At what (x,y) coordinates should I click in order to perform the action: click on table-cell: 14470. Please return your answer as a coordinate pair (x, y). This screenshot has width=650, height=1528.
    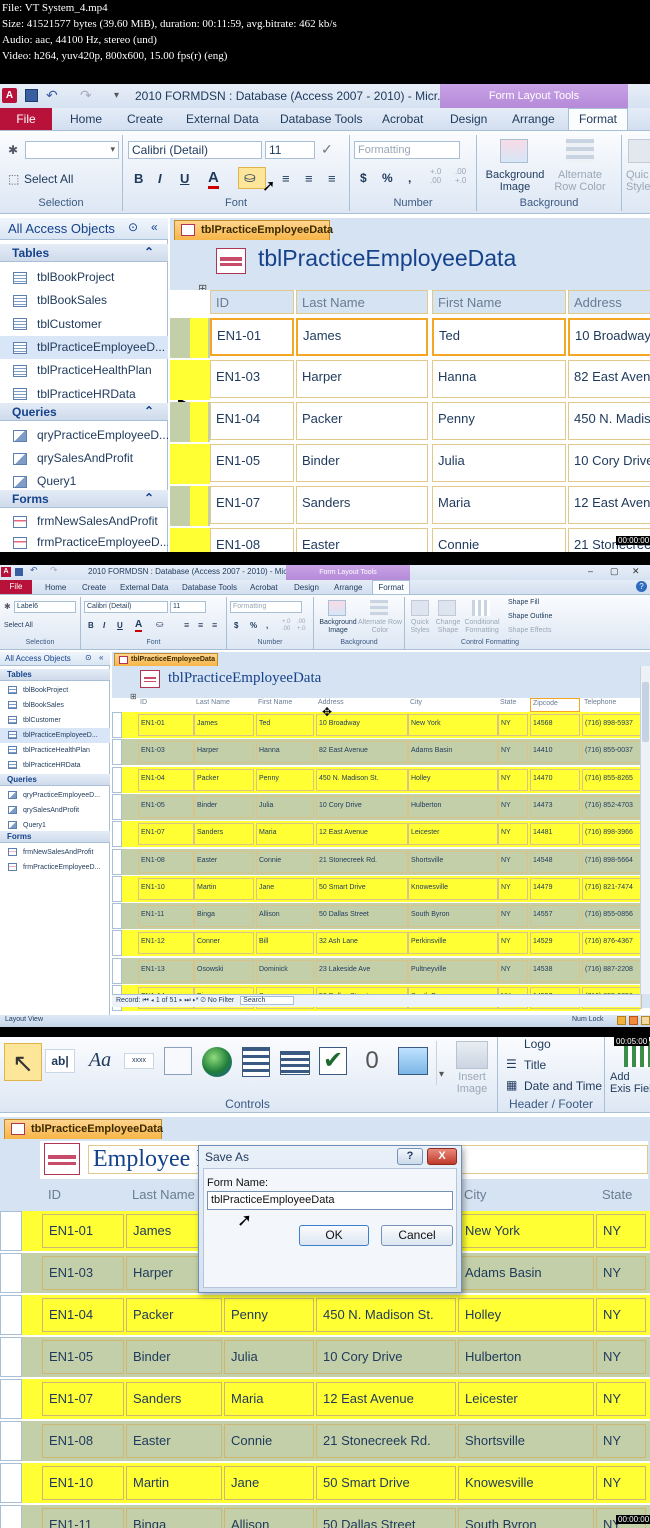
    Looking at the image, I should click on (555, 779).